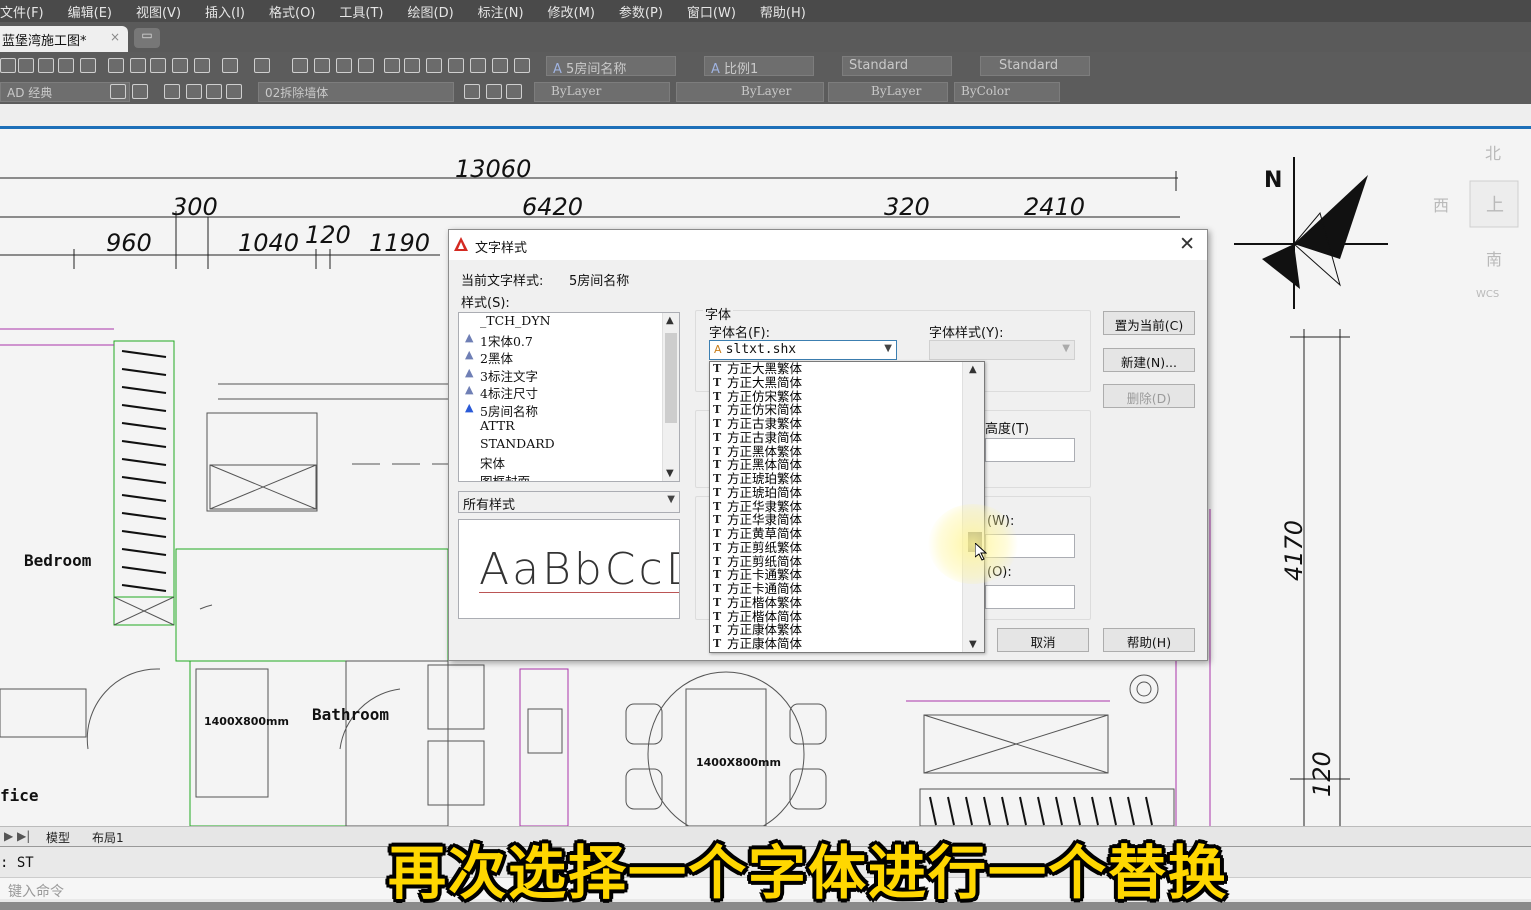 The image size is (1531, 910). I want to click on tab-layout1: 布局1, so click(108, 837).